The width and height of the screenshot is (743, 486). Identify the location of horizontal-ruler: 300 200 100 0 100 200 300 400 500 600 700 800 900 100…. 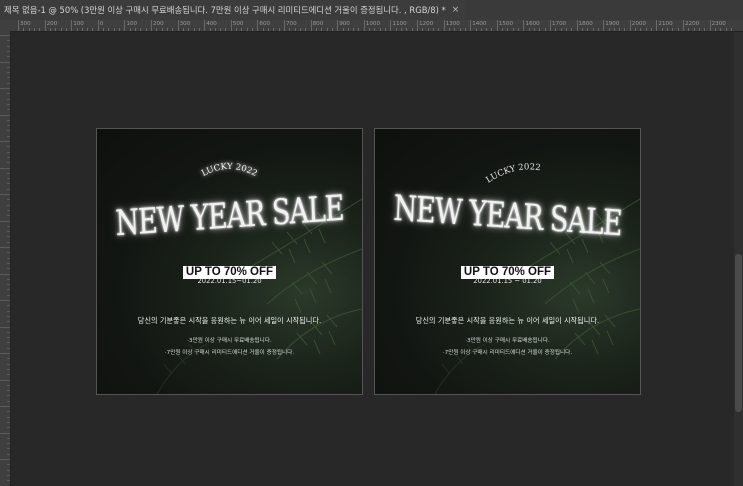
(376, 26).